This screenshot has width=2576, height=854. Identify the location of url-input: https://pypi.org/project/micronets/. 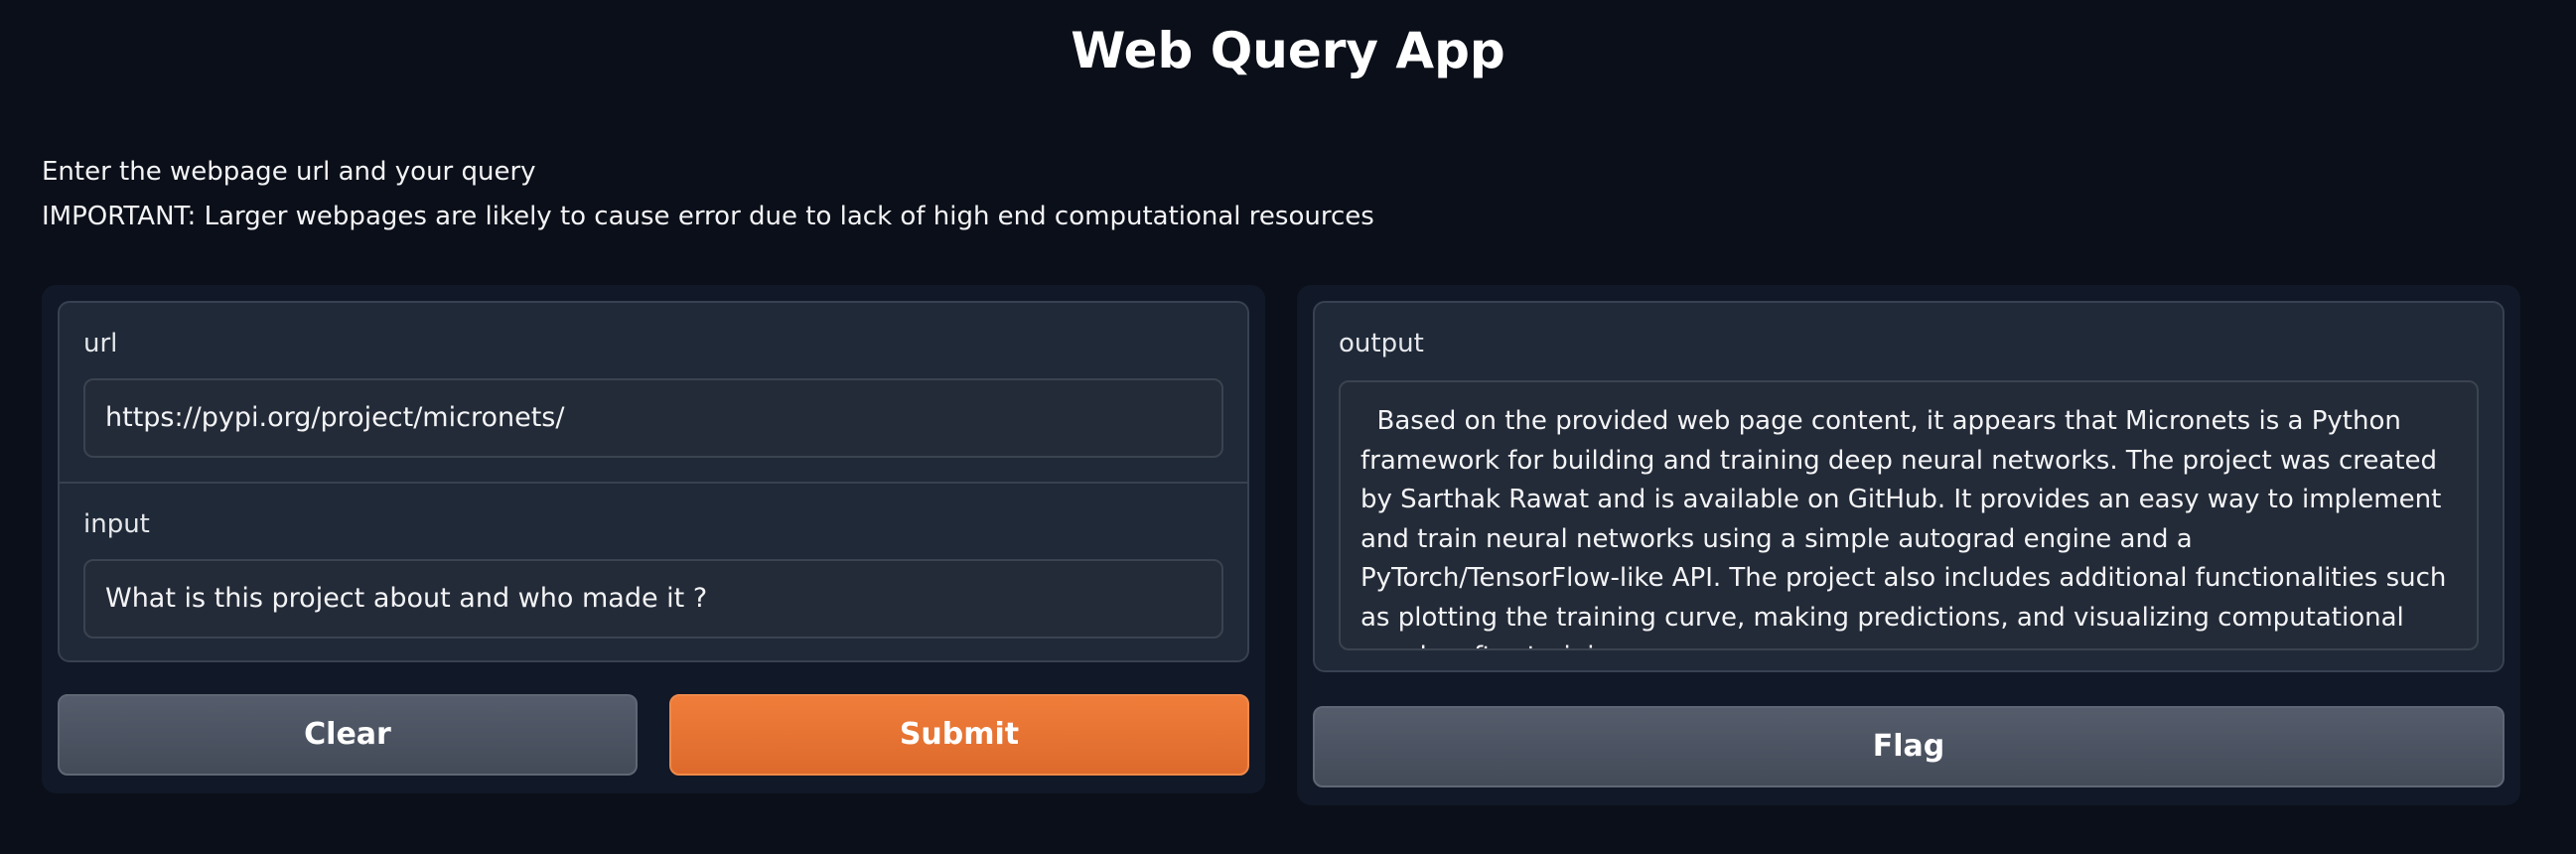
(653, 418).